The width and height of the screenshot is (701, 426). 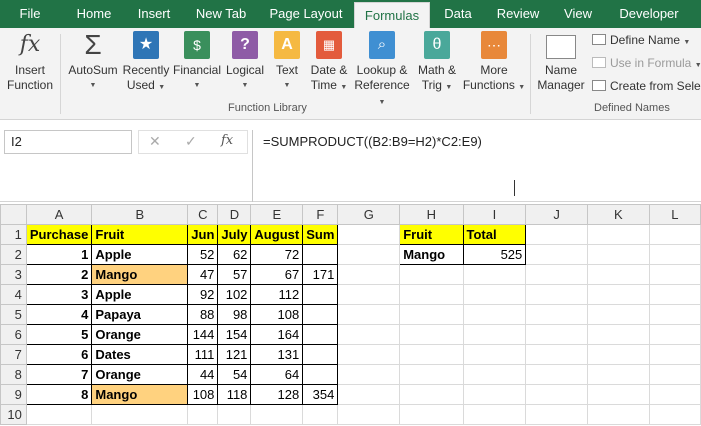 I want to click on lookup-reference-button: ⌕ Lookup & Reference ▼, so click(x=382, y=70).